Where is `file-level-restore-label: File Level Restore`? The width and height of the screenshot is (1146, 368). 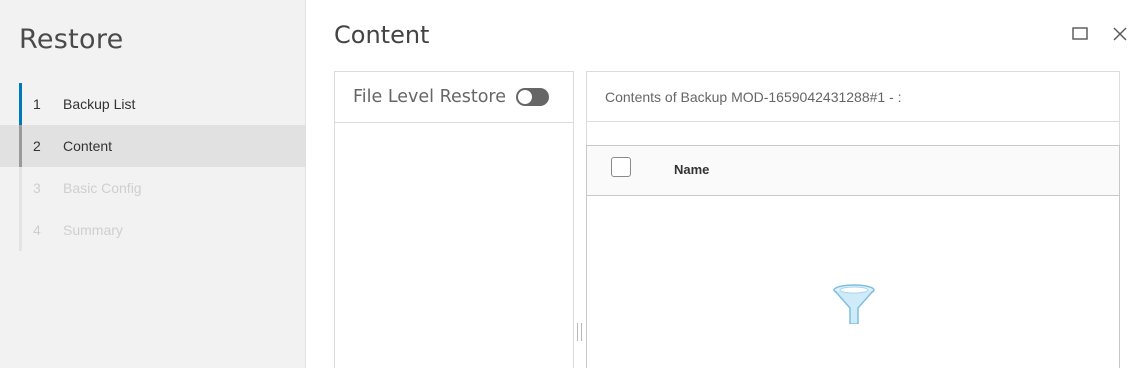 file-level-restore-label: File Level Restore is located at coordinates (430, 97).